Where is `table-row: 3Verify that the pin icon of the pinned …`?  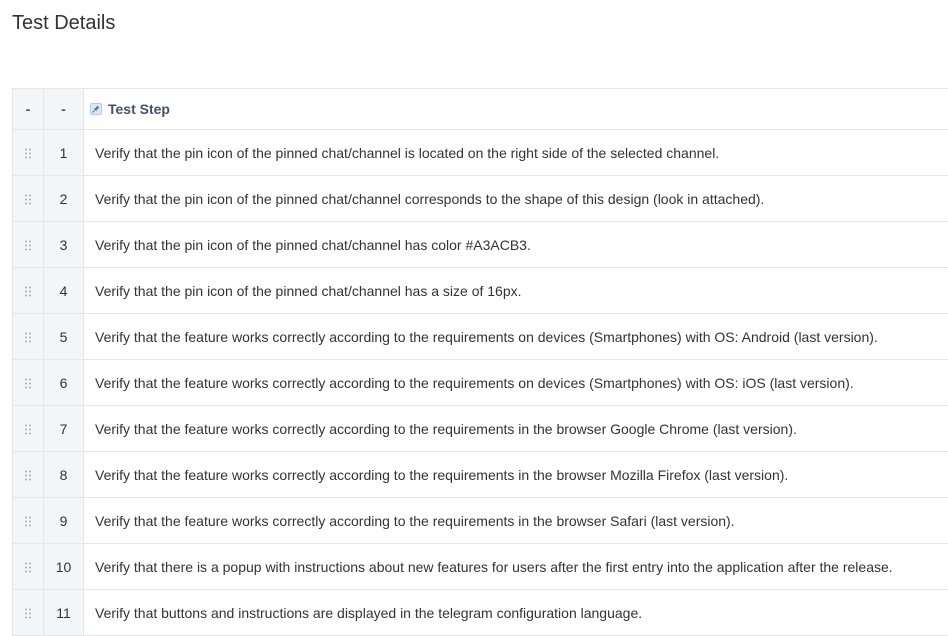 table-row: 3Verify that the pin icon of the pinned … is located at coordinates (480, 245).